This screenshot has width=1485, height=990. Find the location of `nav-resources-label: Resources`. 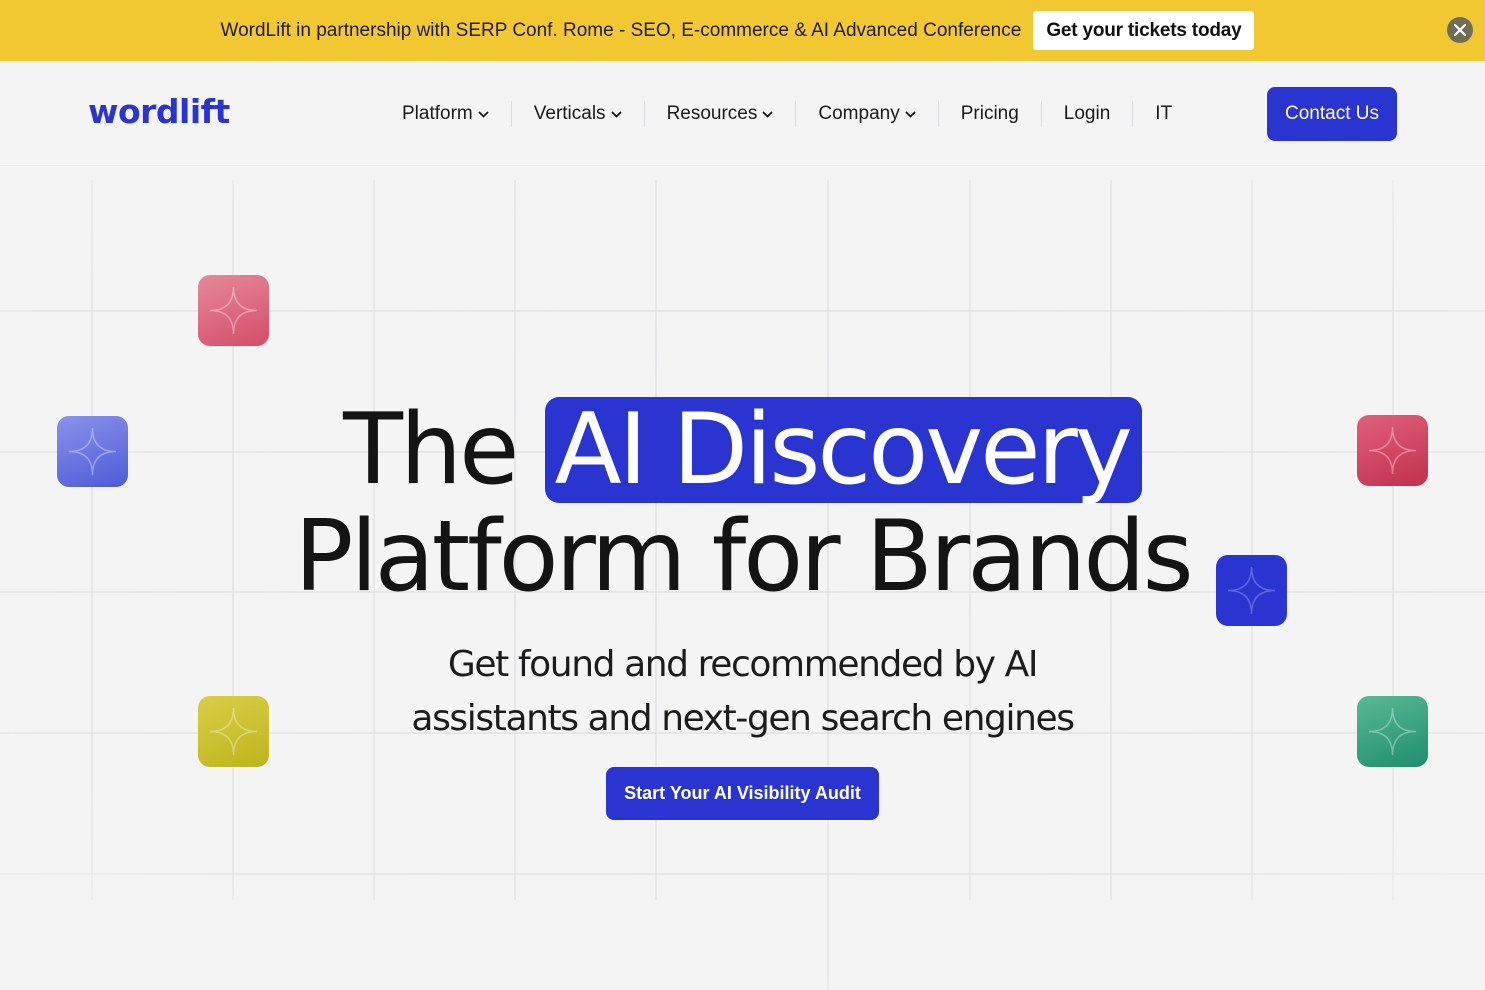

nav-resources-label: Resources is located at coordinates (712, 113).